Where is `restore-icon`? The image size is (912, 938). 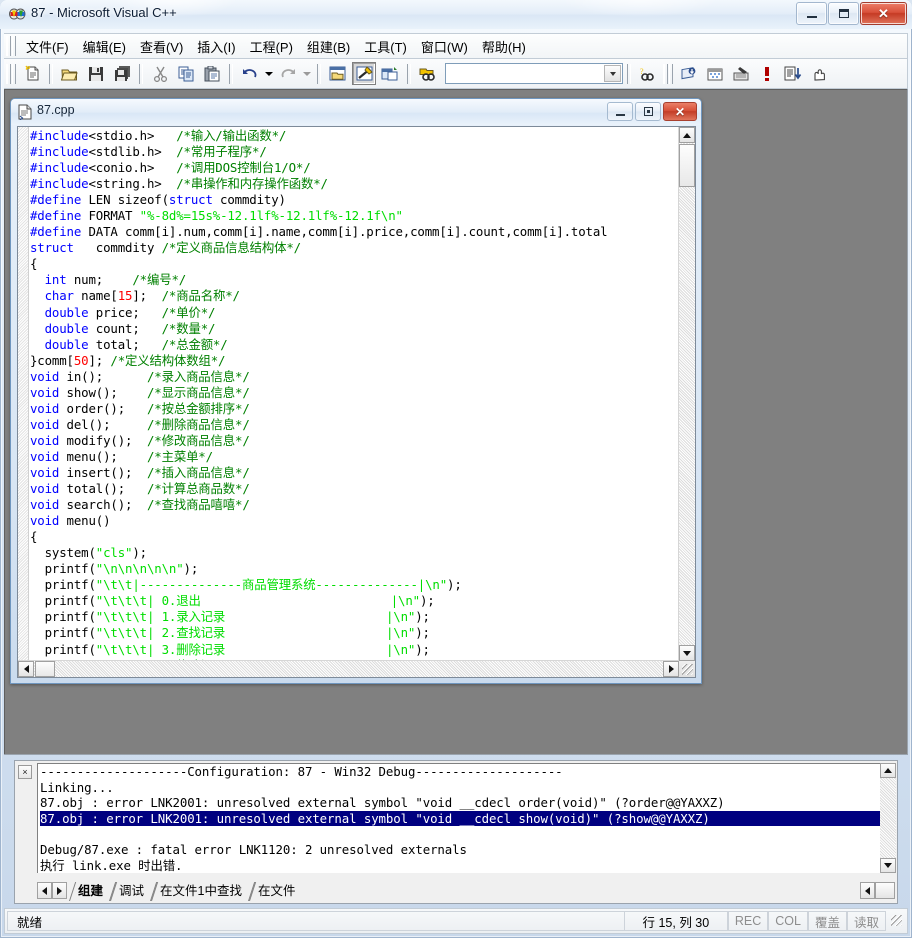 restore-icon is located at coordinates (648, 111).